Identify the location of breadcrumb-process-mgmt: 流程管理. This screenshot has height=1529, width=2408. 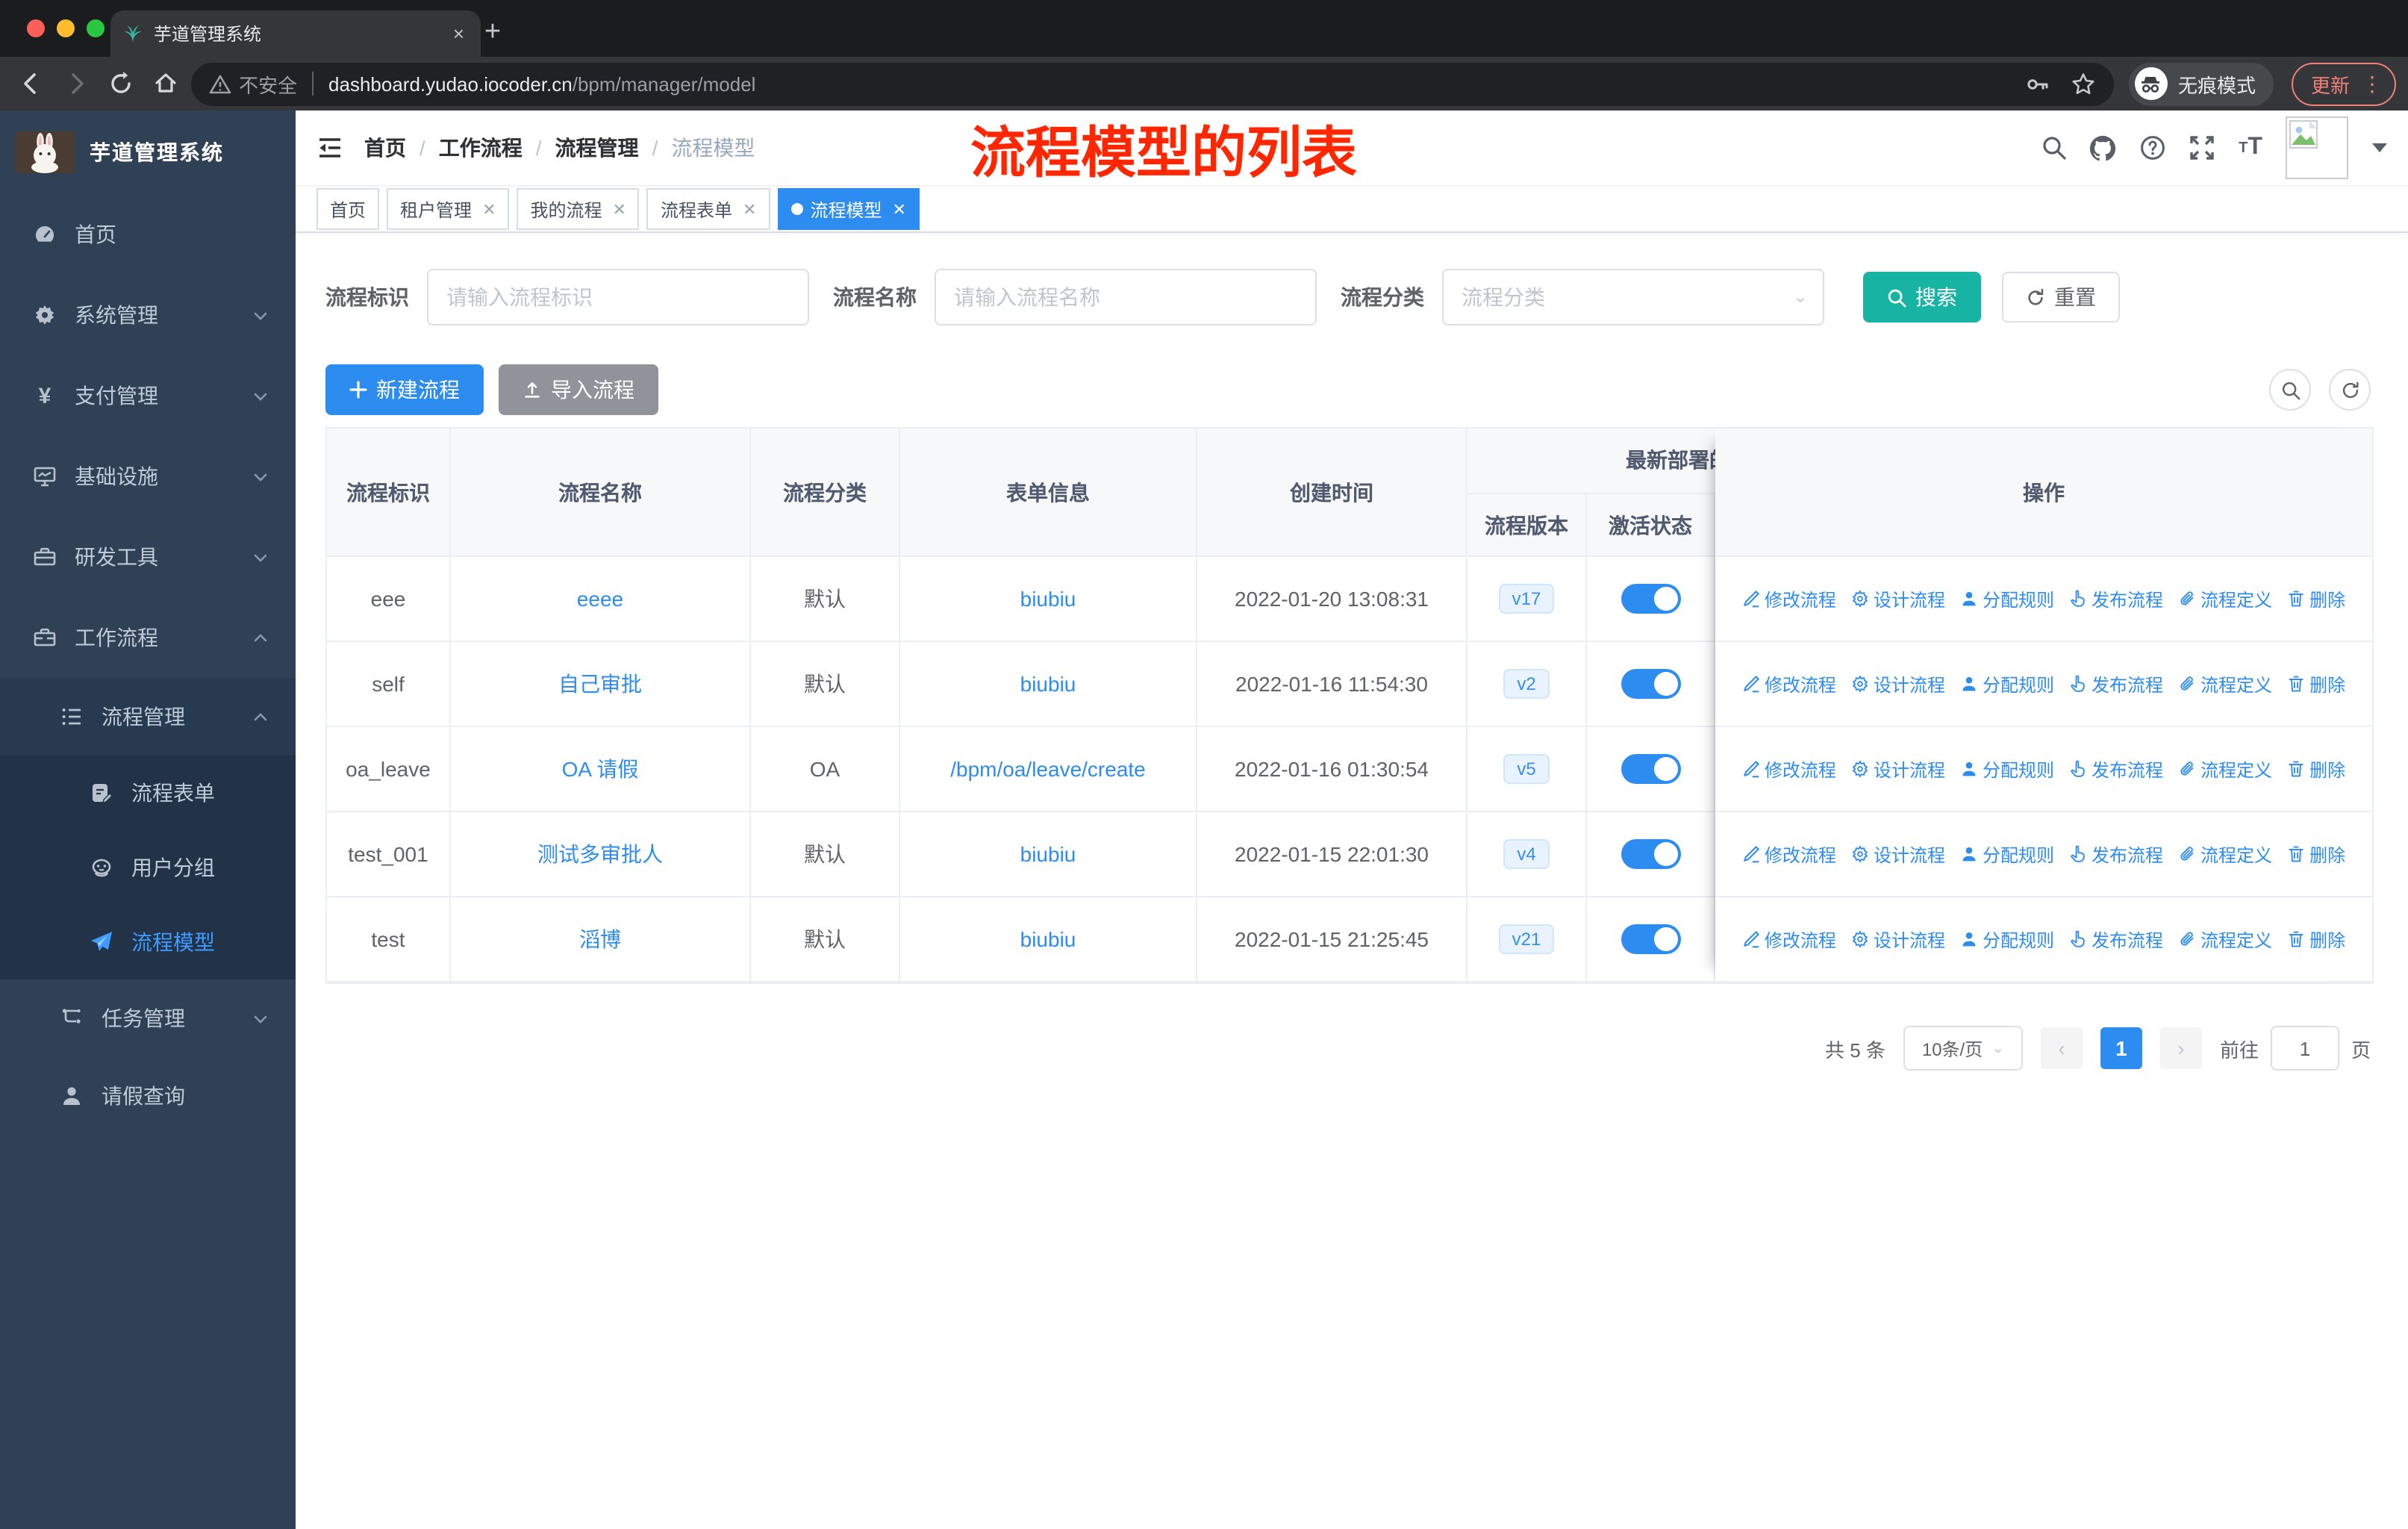
(597, 148).